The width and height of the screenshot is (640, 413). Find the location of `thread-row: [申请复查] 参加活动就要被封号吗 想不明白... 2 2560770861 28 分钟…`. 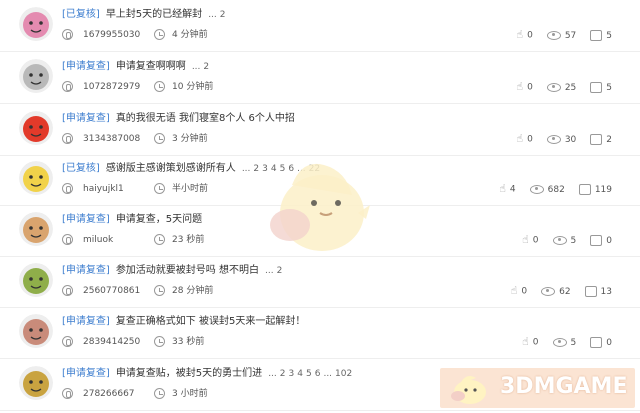

thread-row: [申请复查] 参加活动就要被封号吗 想不明白... 2 2560770861 28 分钟… is located at coordinates (320, 282).